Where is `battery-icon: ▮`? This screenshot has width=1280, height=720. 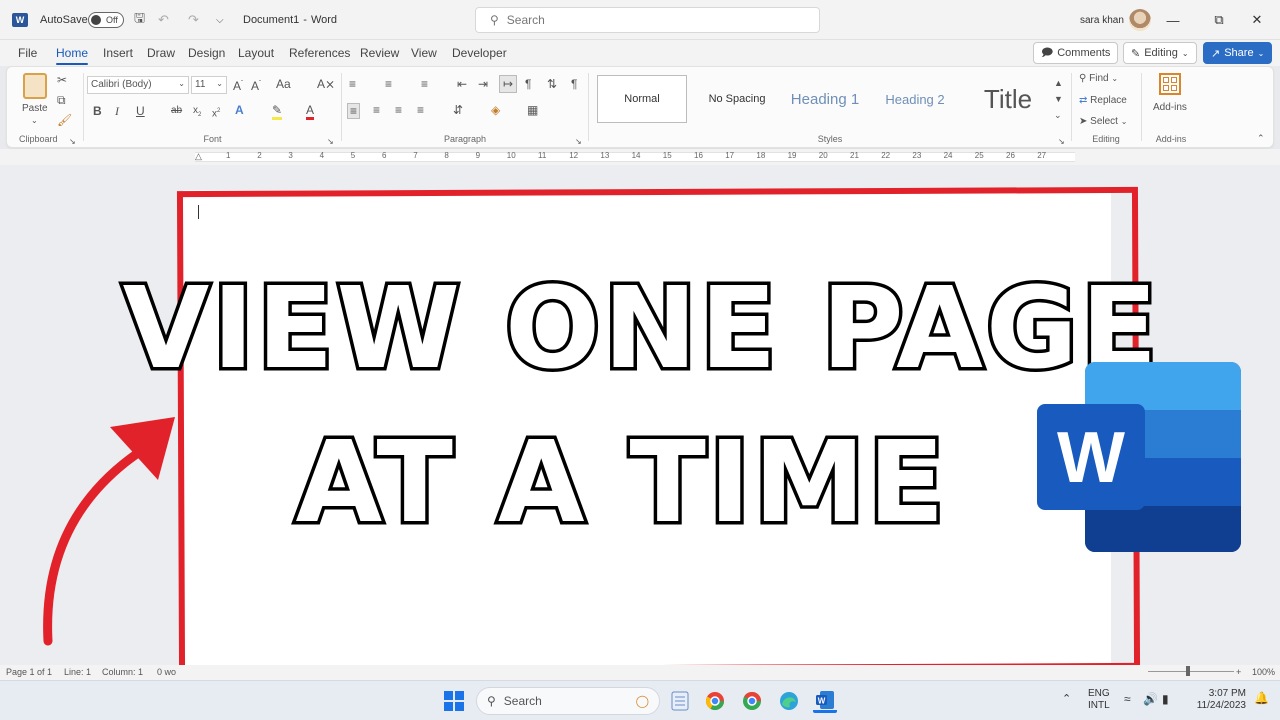
battery-icon: ▮ is located at coordinates (1165, 699).